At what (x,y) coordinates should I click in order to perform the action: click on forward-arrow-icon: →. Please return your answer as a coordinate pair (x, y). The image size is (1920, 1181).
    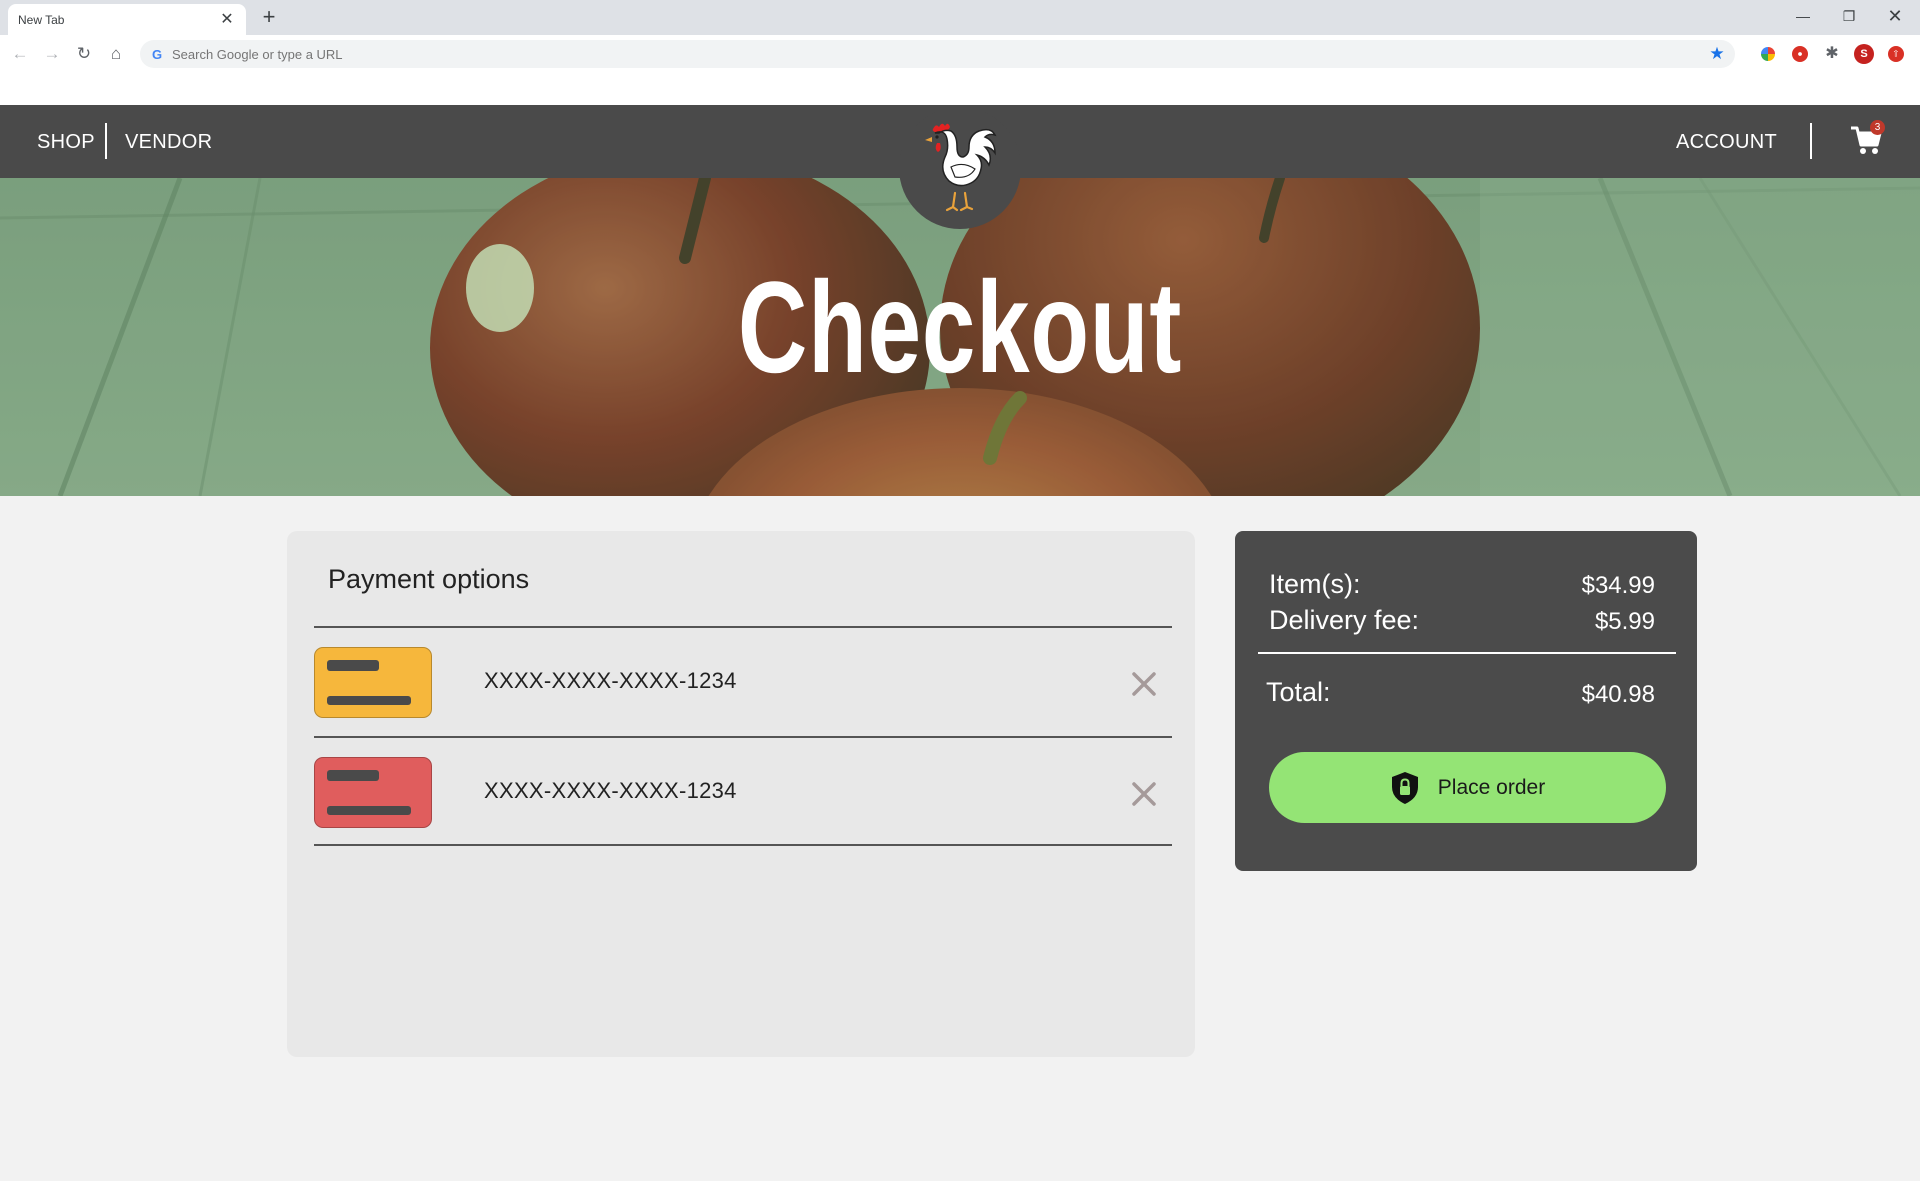
    Looking at the image, I should click on (52, 54).